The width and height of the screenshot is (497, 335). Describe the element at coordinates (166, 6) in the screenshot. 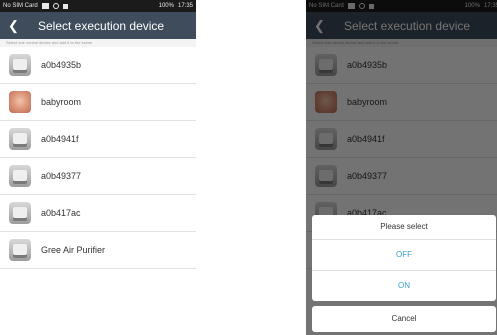

I see `battery-text: 100%` at that location.